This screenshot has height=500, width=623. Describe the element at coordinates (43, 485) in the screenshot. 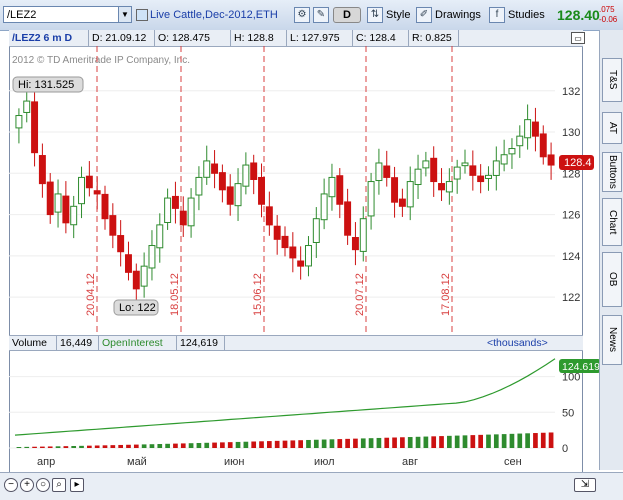

I see `zoom-reset-icon: ○` at that location.